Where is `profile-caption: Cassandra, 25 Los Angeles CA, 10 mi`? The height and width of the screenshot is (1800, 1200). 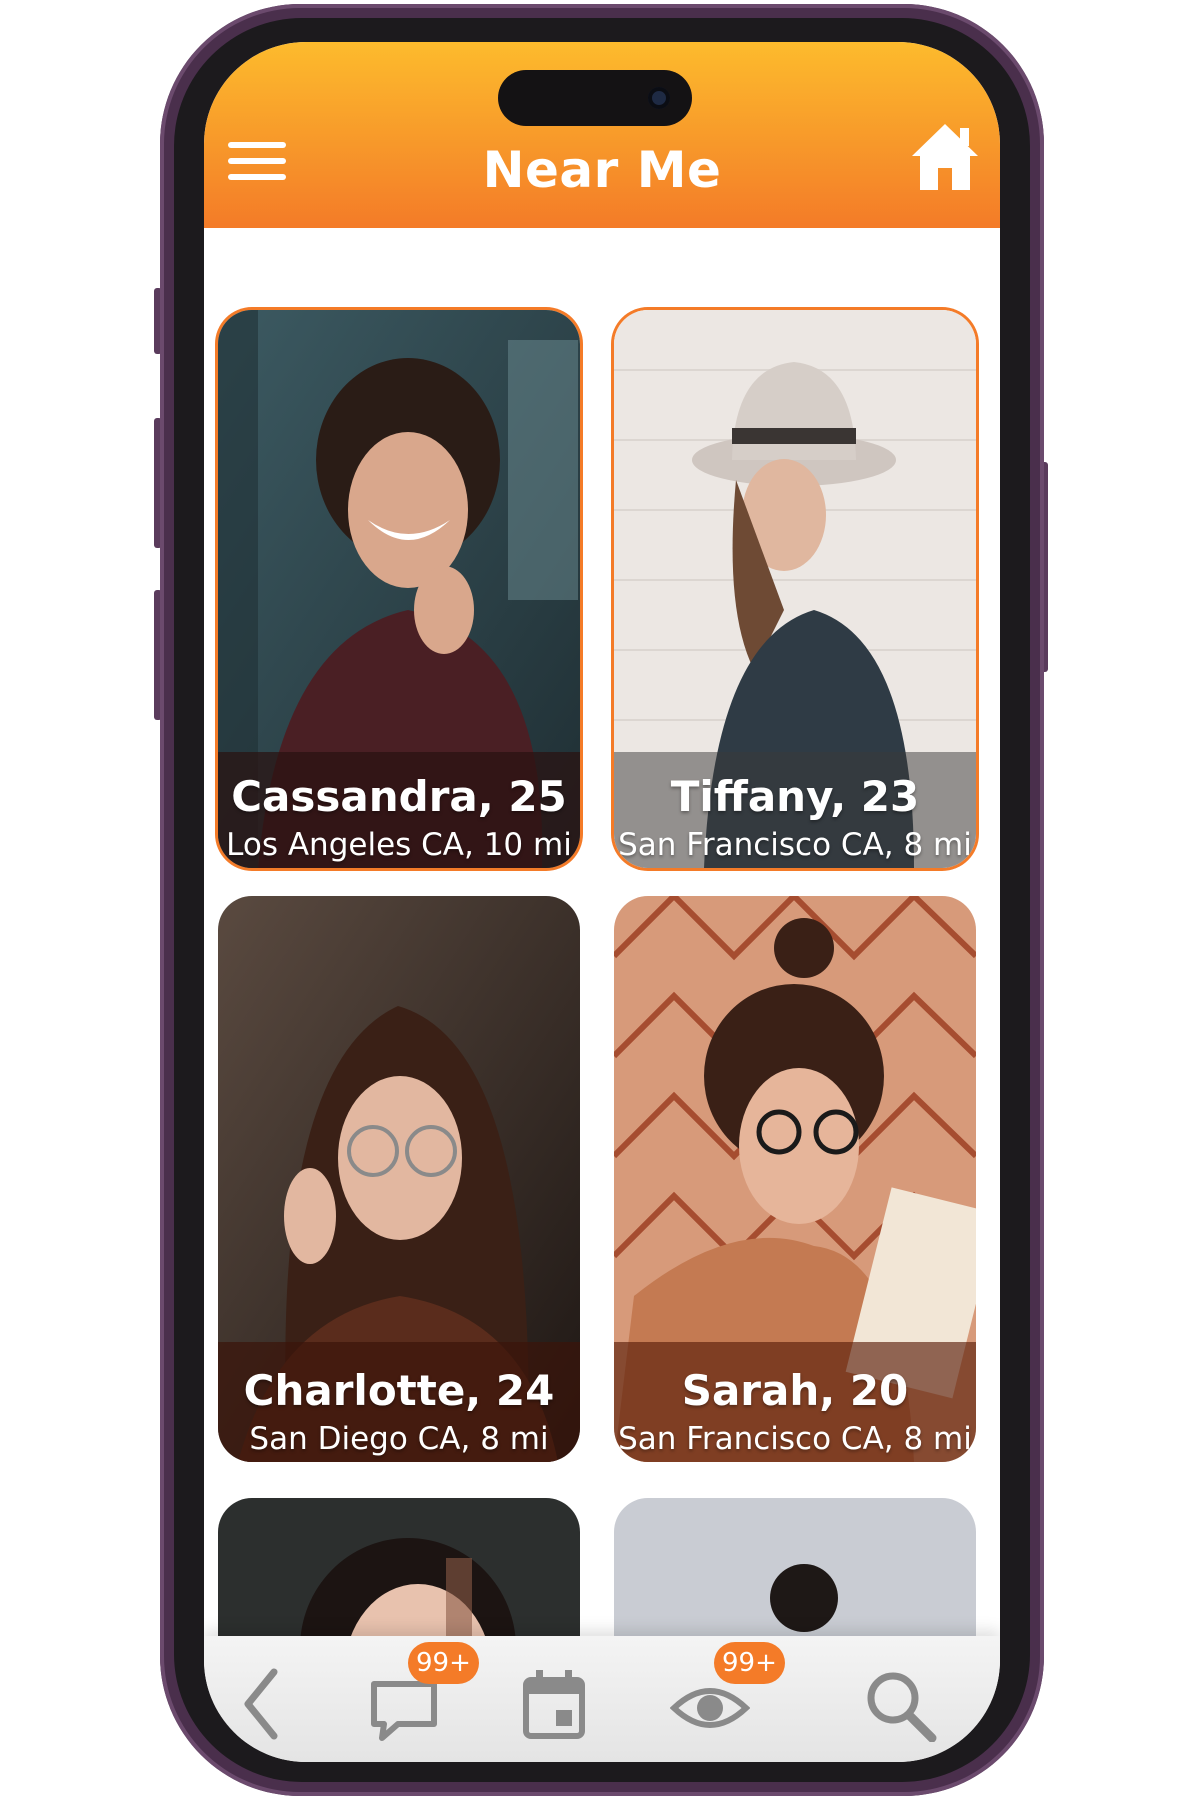 profile-caption: Cassandra, 25 Los Angeles CA, 10 mi is located at coordinates (399, 810).